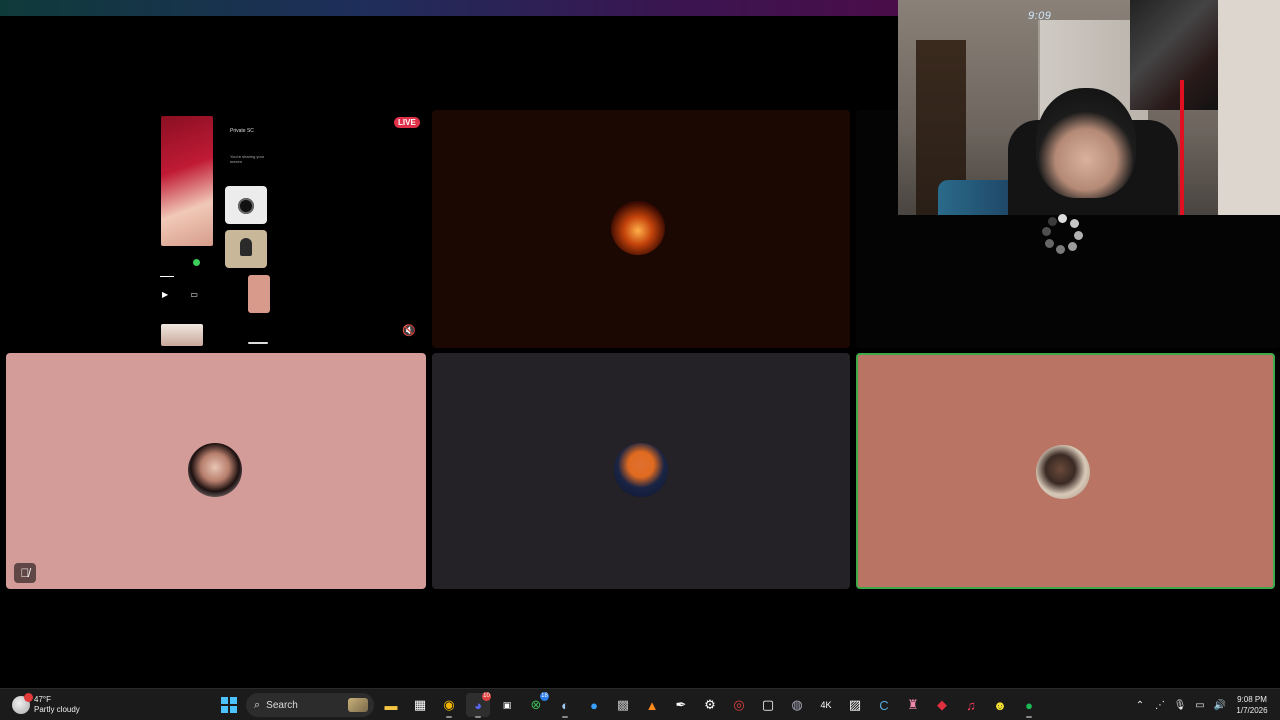 Image resolution: width=1280 pixels, height=720 pixels. What do you see at coordinates (246, 249) in the screenshot?
I see `phone-card-avatar` at bounding box center [246, 249].